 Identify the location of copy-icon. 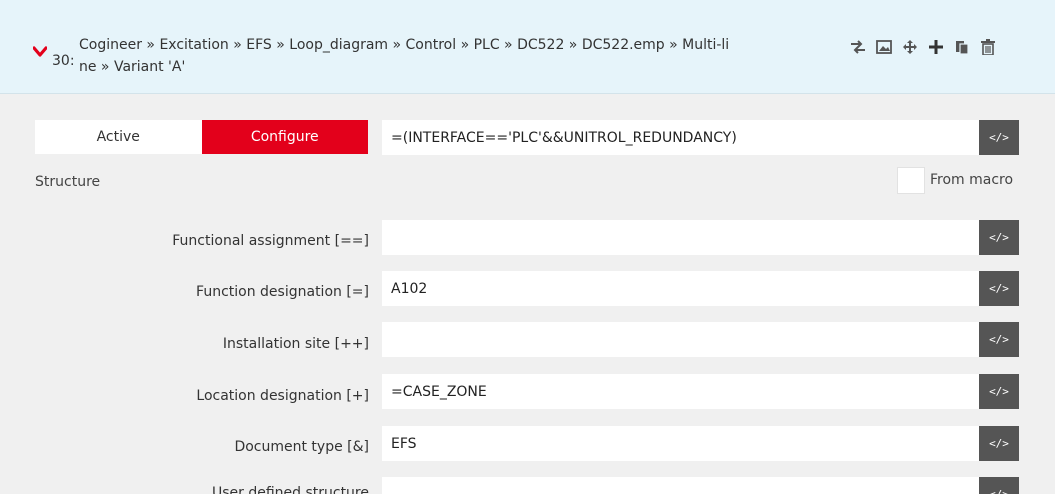
(962, 47).